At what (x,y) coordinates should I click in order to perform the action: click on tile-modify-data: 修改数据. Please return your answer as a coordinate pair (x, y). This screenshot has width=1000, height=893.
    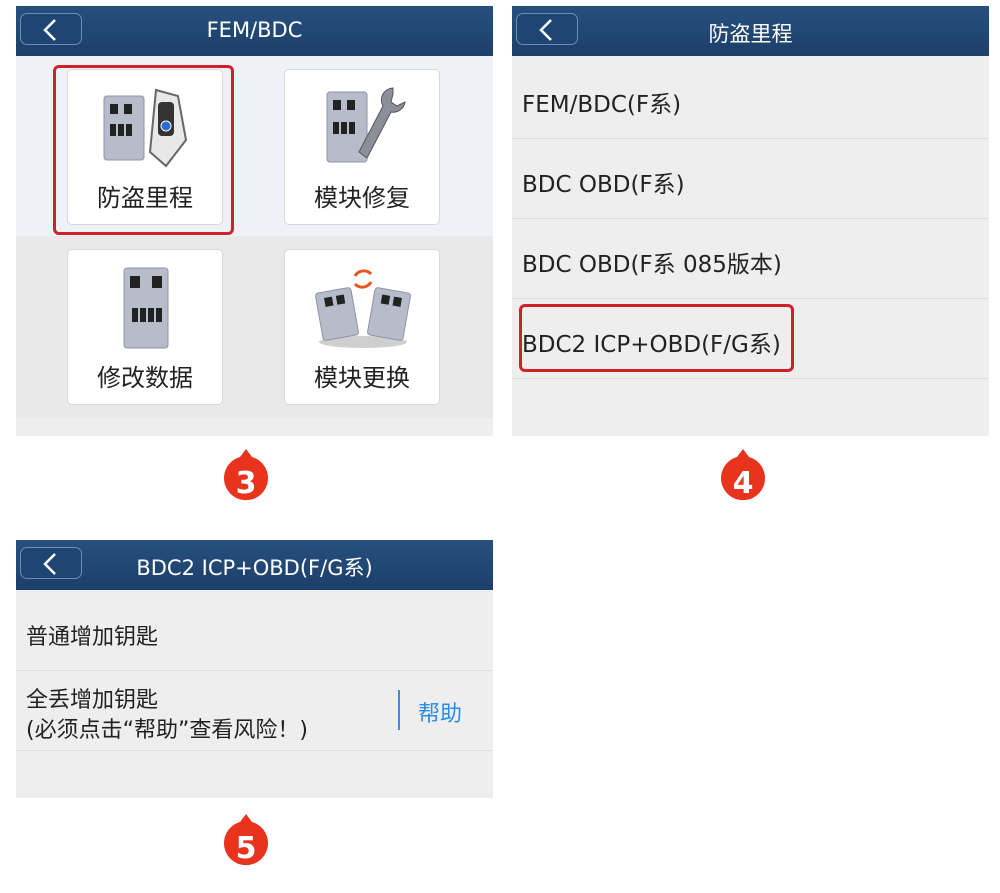
    Looking at the image, I should click on (145, 327).